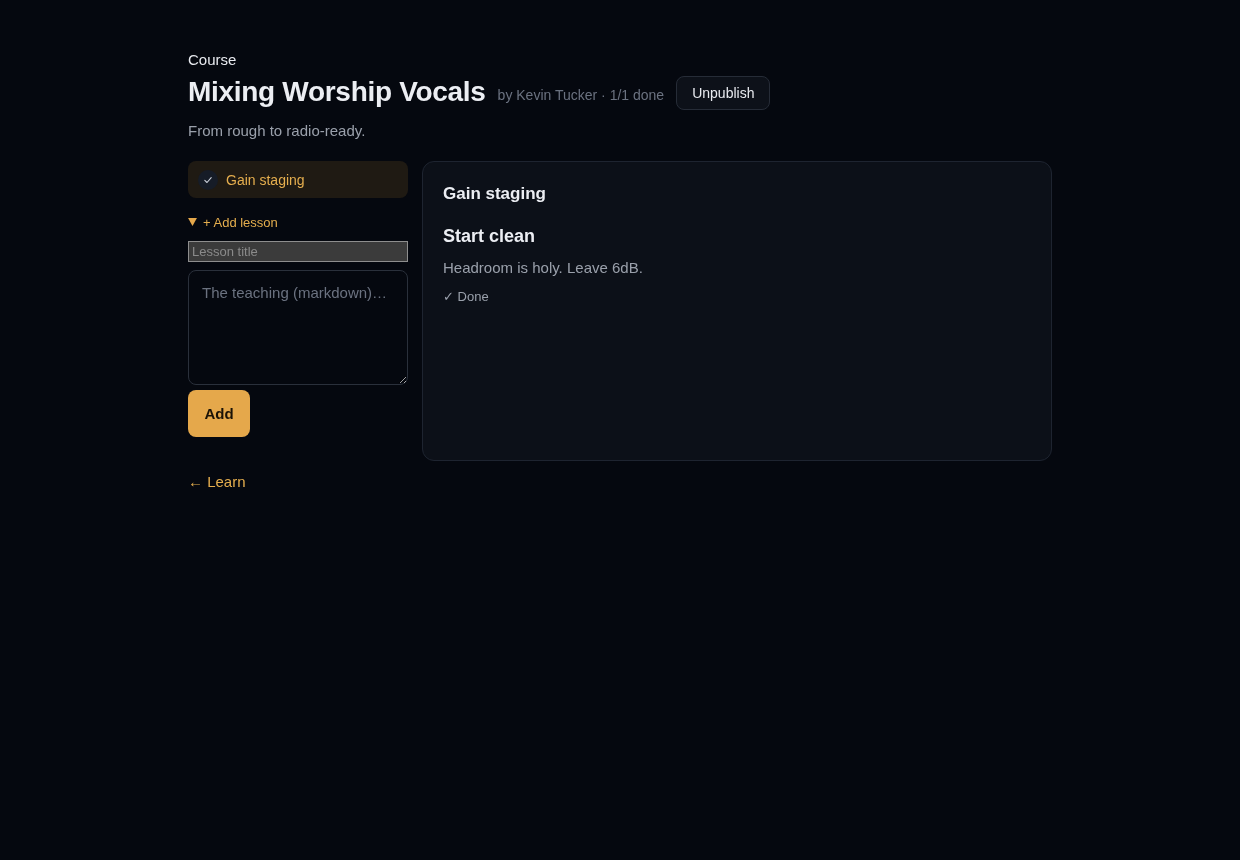 This screenshot has height=860, width=1240. I want to click on lesson-name: Gain staging, so click(494, 194).